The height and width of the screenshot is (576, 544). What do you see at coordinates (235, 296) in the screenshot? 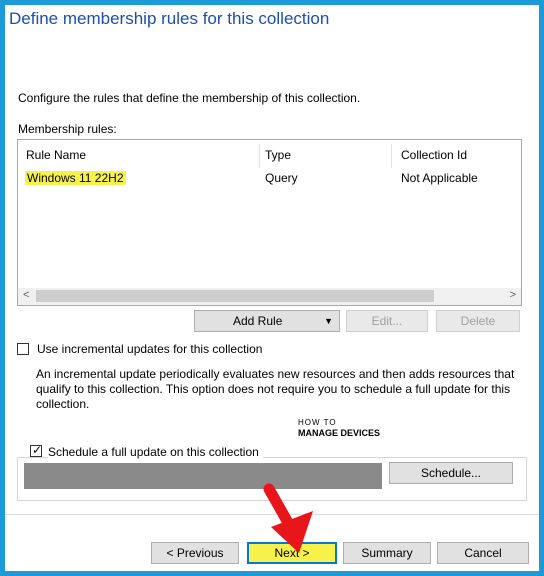
I see `scrollbar-thumb` at bounding box center [235, 296].